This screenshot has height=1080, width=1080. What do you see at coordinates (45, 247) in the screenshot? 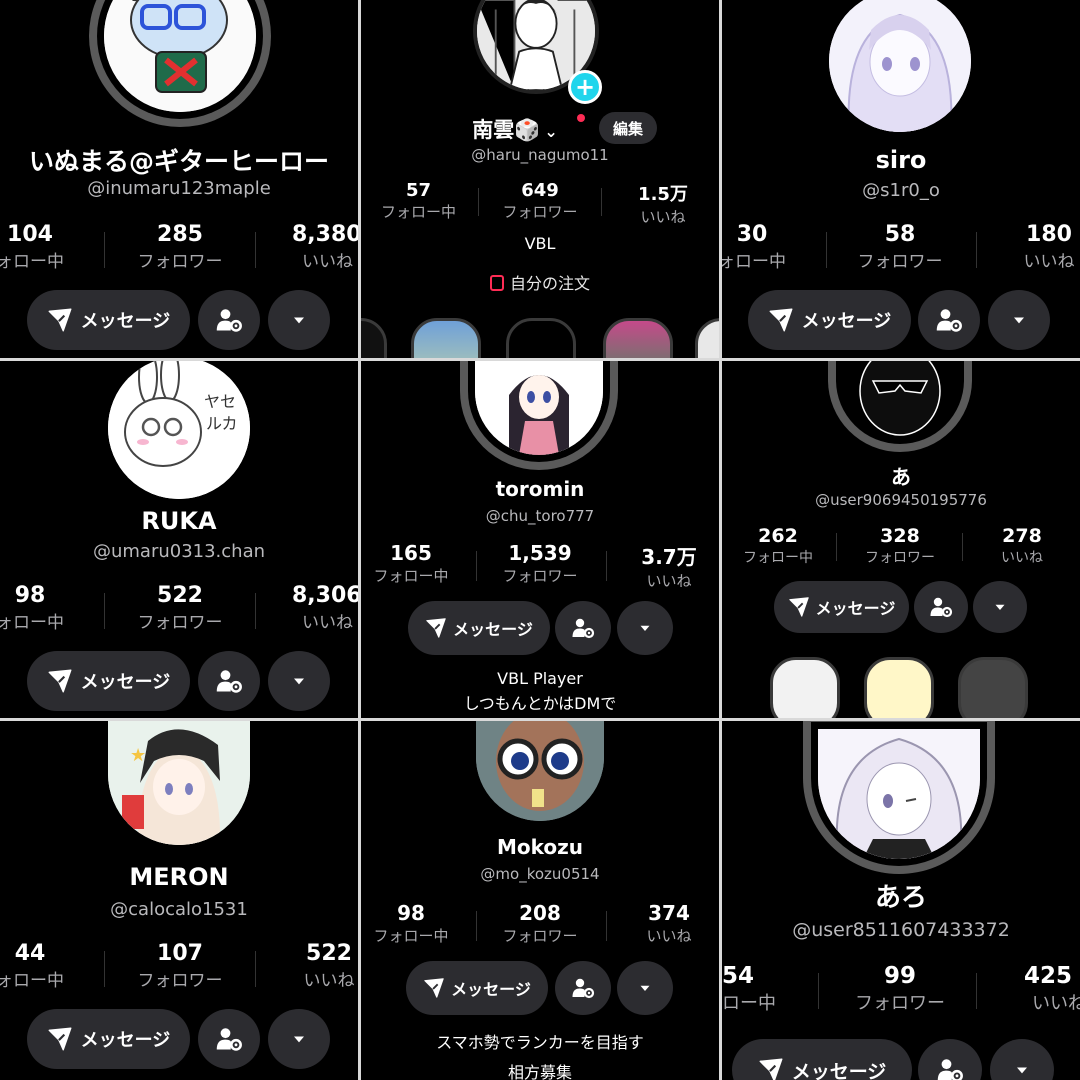
I see `stat-following: 104 ォロー中` at bounding box center [45, 247].